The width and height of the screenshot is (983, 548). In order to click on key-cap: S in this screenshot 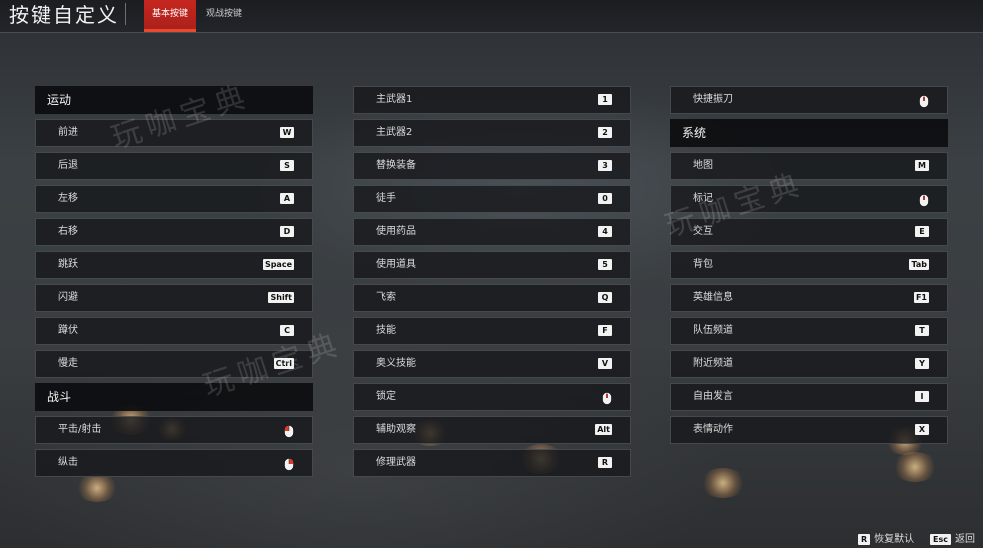, I will do `click(287, 165)`.